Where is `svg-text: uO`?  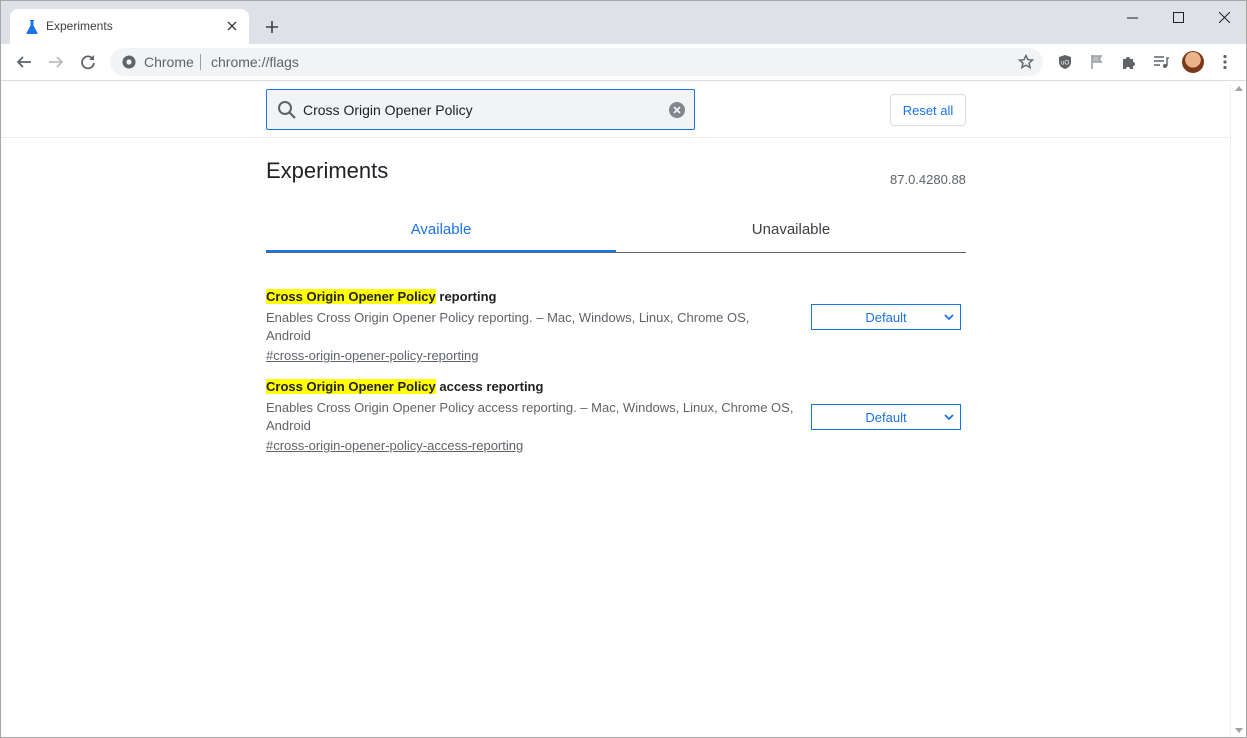
svg-text: uO is located at coordinates (1065, 64).